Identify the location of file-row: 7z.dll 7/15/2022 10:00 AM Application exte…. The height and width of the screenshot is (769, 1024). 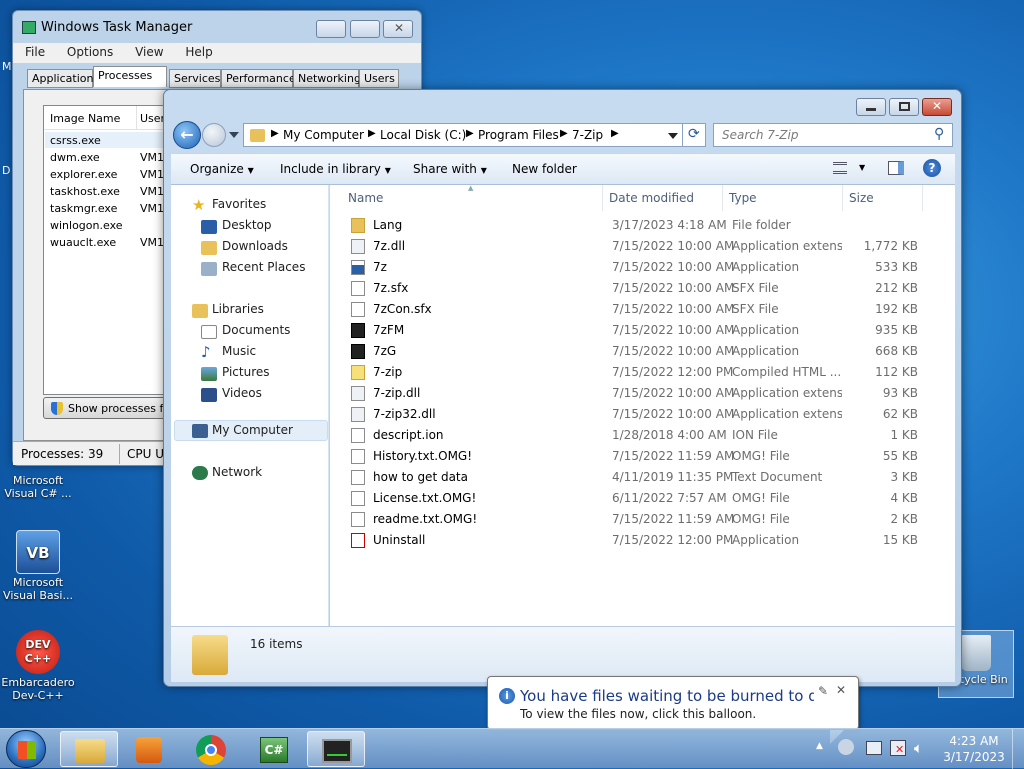
(645, 246).